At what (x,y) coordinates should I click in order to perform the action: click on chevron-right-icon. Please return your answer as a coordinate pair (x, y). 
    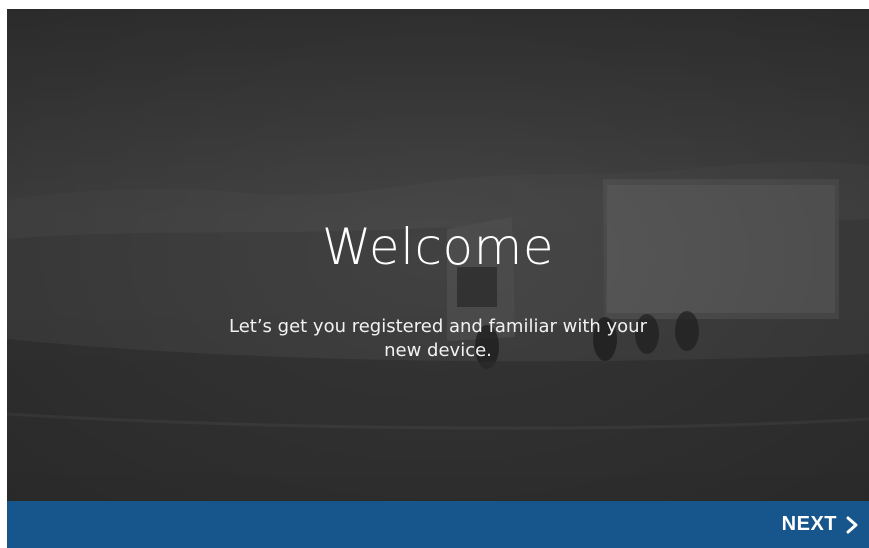
    Looking at the image, I should click on (852, 525).